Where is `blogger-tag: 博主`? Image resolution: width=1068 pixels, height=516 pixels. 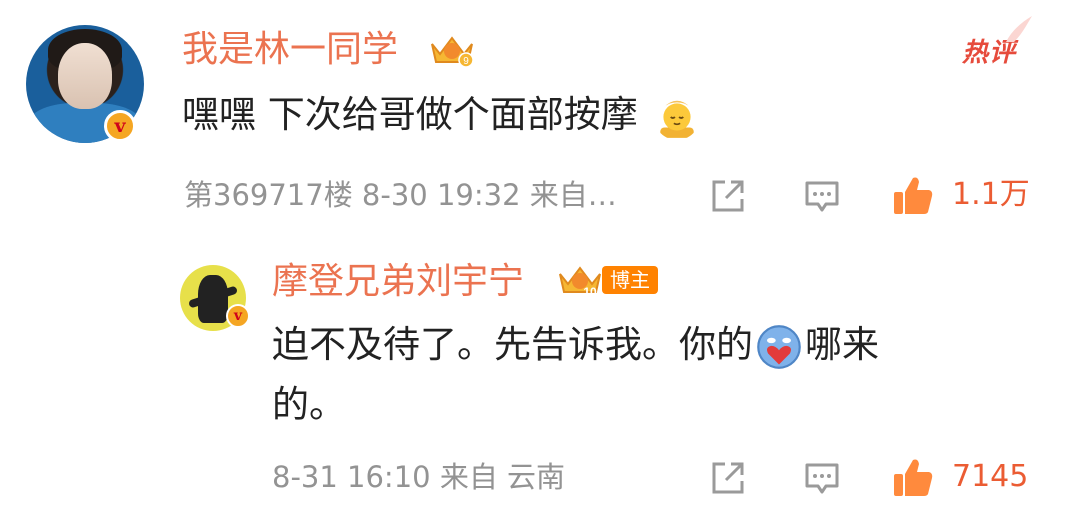 blogger-tag: 博主 is located at coordinates (630, 280).